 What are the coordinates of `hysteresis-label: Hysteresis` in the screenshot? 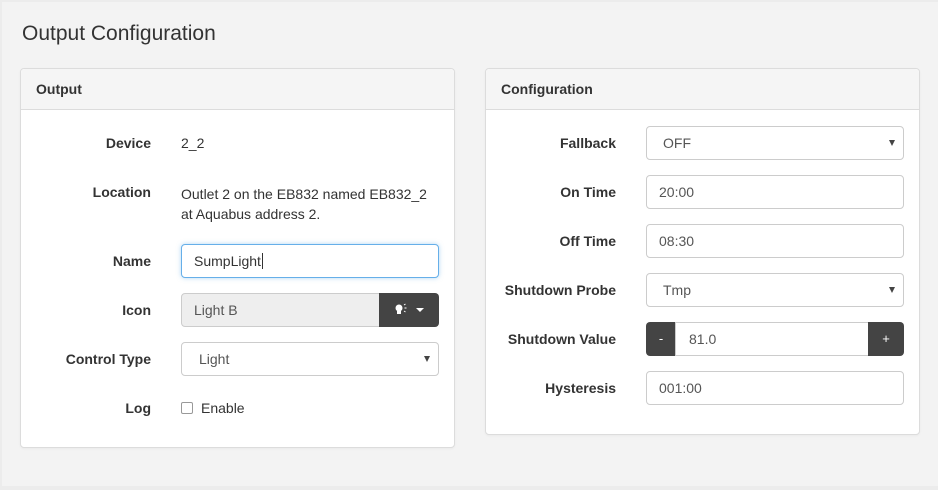 It's located at (580, 388).